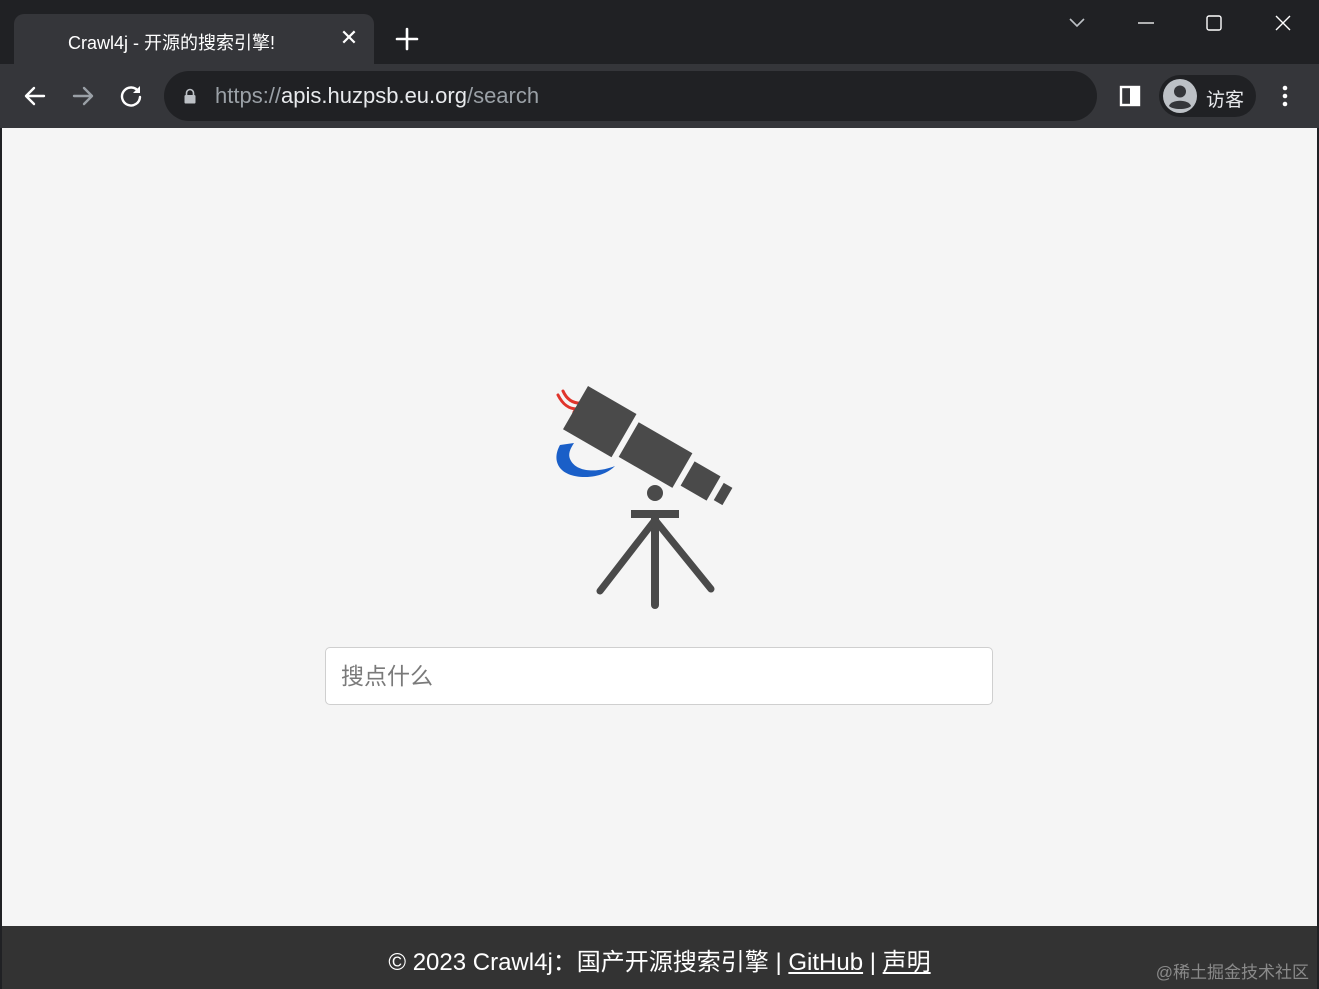  Describe the element at coordinates (172, 43) in the screenshot. I see `tab-title: Crawl4j - 开源的搜索引擎!` at that location.